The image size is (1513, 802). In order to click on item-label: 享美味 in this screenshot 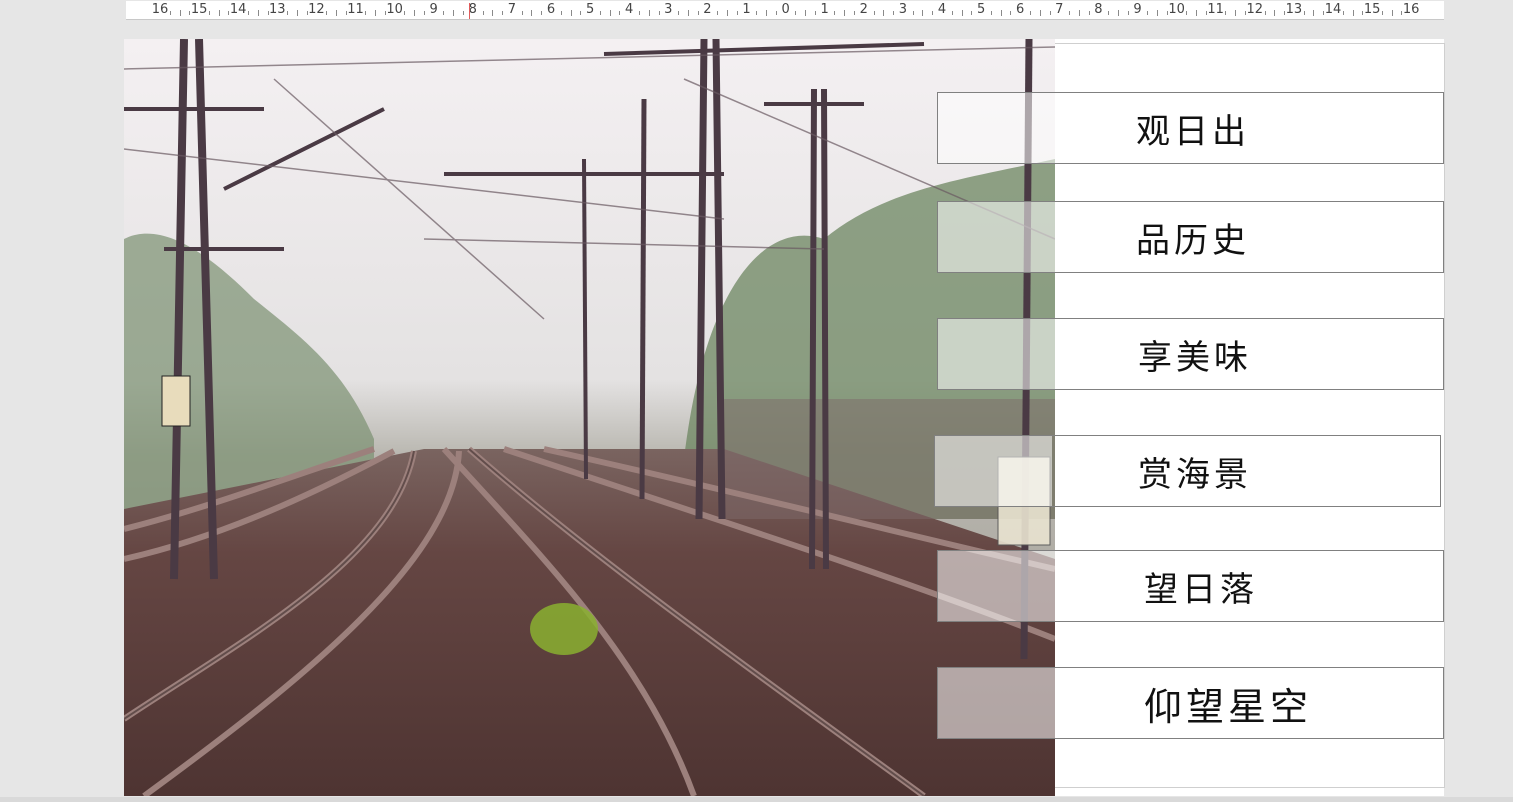, I will do `click(1195, 357)`.